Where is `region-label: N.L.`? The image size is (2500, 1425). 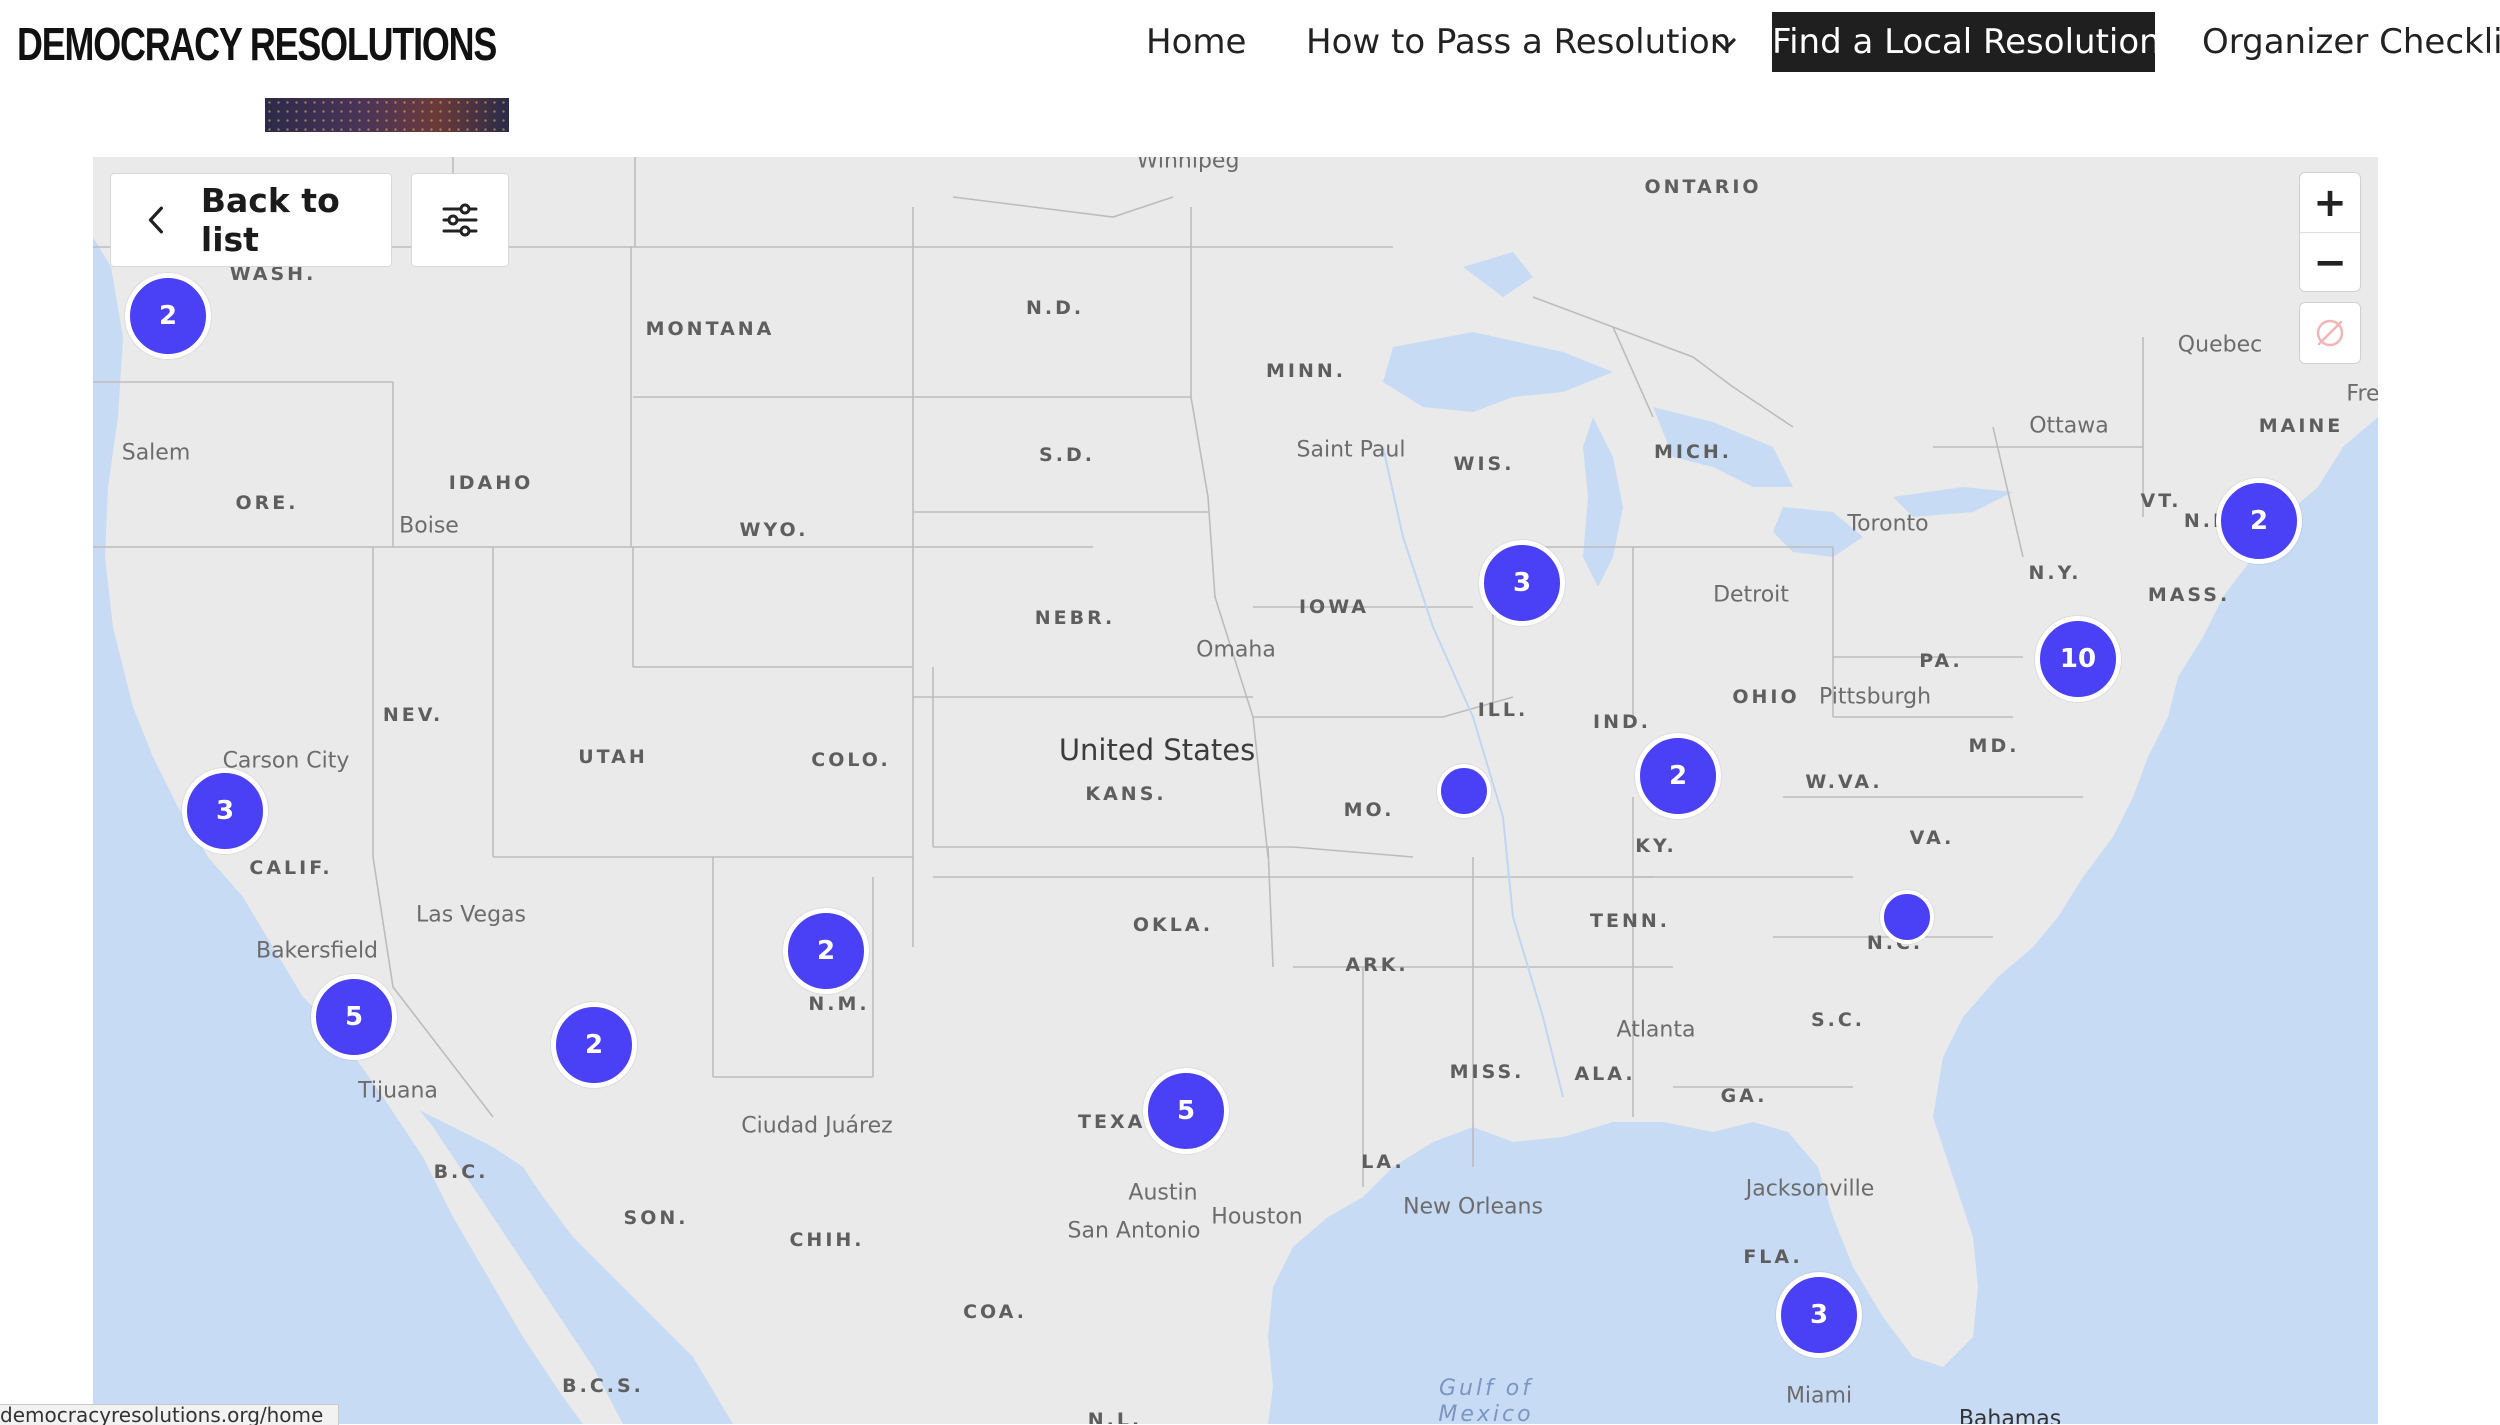 region-label: N.L. is located at coordinates (1115, 1416).